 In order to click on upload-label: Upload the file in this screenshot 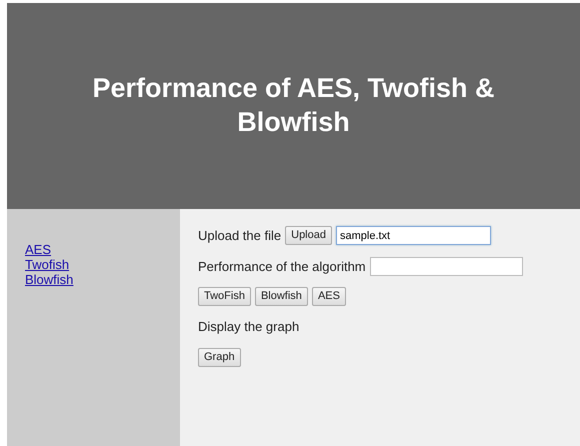, I will do `click(240, 236)`.